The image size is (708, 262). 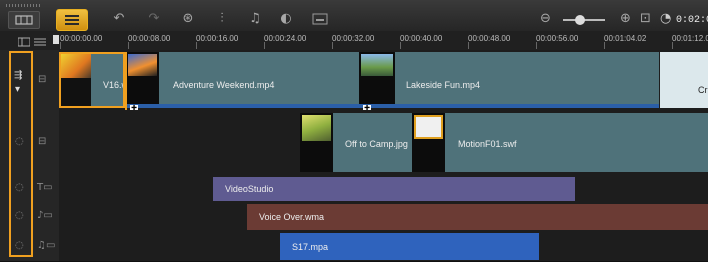 I want to click on clip-label: V16.w, so click(x=113, y=85).